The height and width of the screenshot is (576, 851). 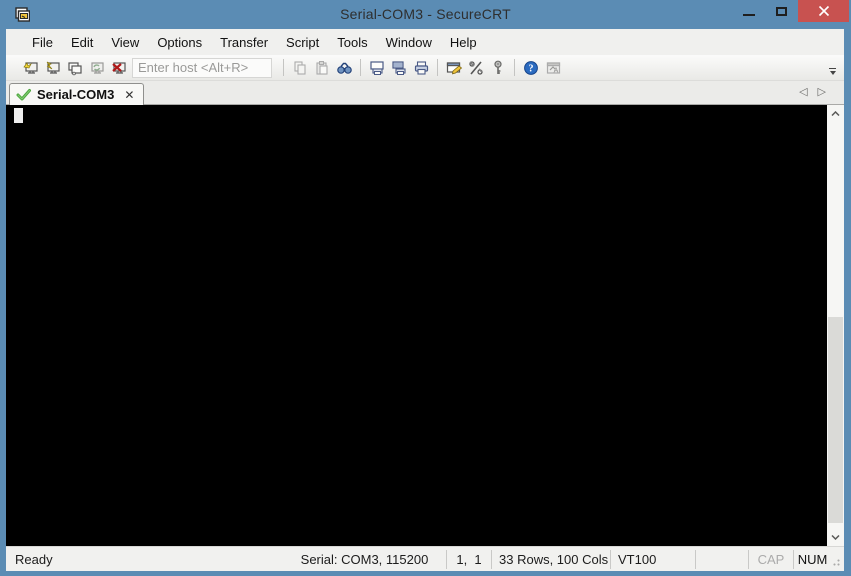 What do you see at coordinates (82, 42) in the screenshot?
I see `menu-edit: Edit` at bounding box center [82, 42].